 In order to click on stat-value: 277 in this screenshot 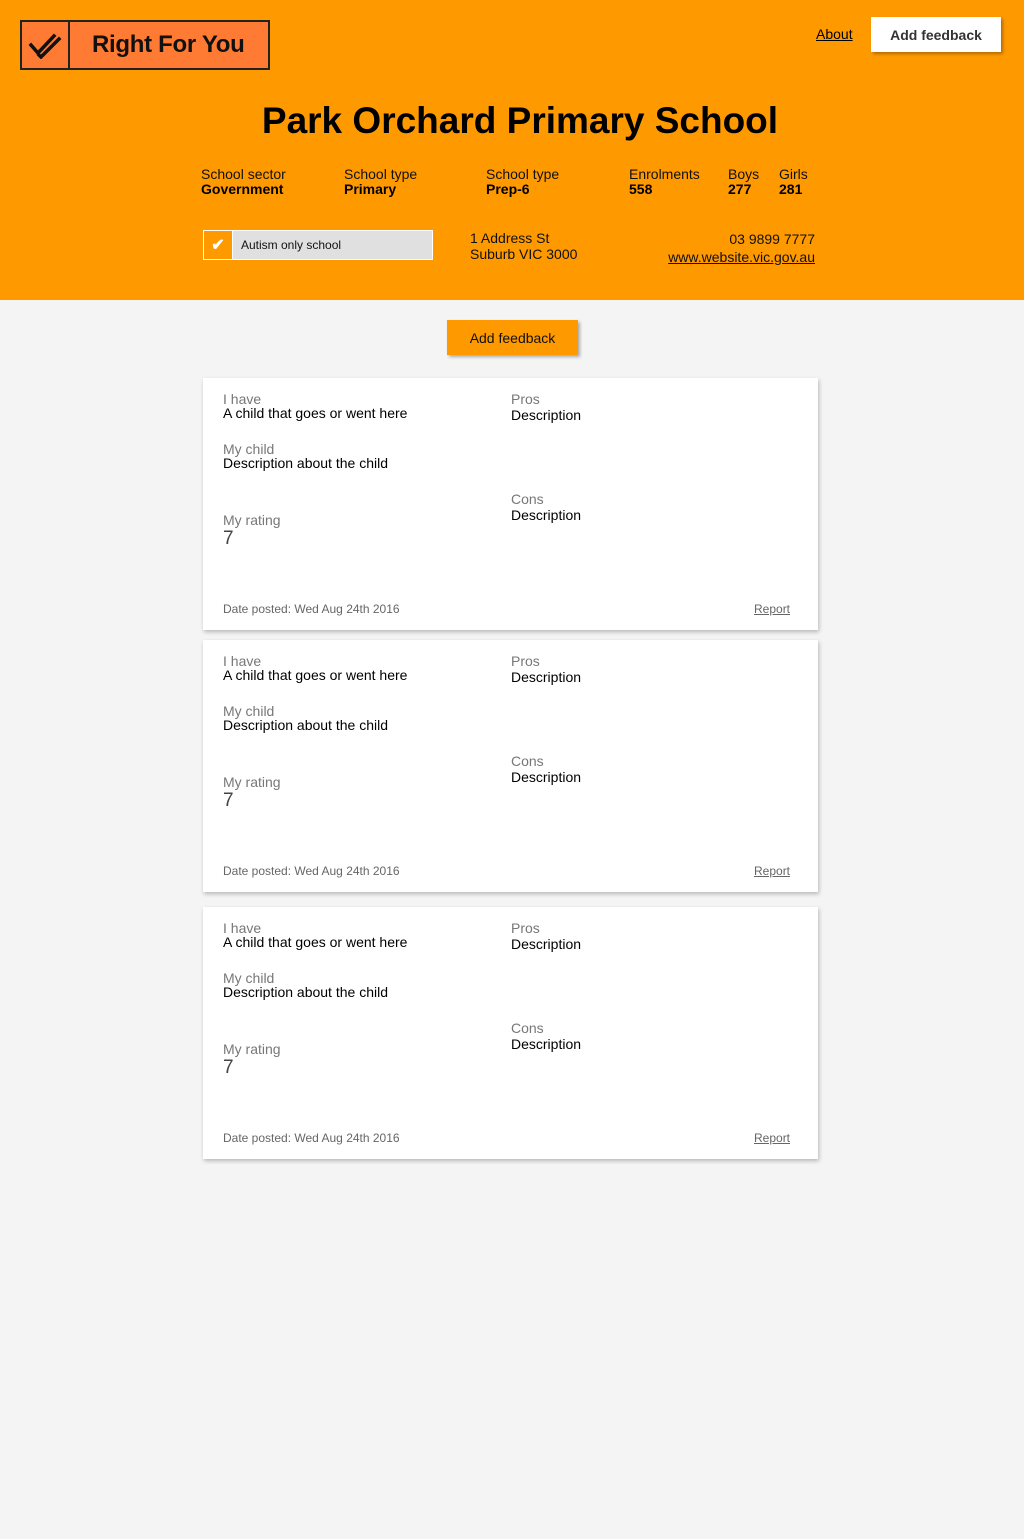, I will do `click(740, 189)`.